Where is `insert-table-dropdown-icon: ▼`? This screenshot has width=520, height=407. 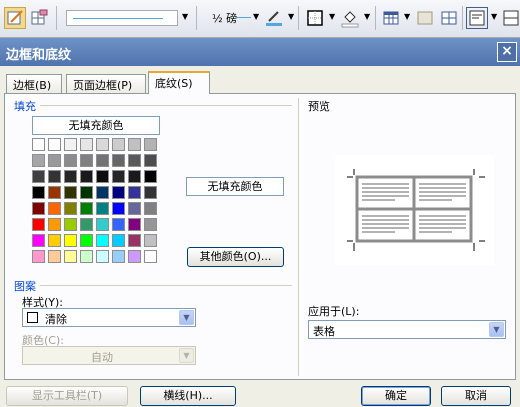
insert-table-dropdown-icon: ▼ is located at coordinates (407, 16).